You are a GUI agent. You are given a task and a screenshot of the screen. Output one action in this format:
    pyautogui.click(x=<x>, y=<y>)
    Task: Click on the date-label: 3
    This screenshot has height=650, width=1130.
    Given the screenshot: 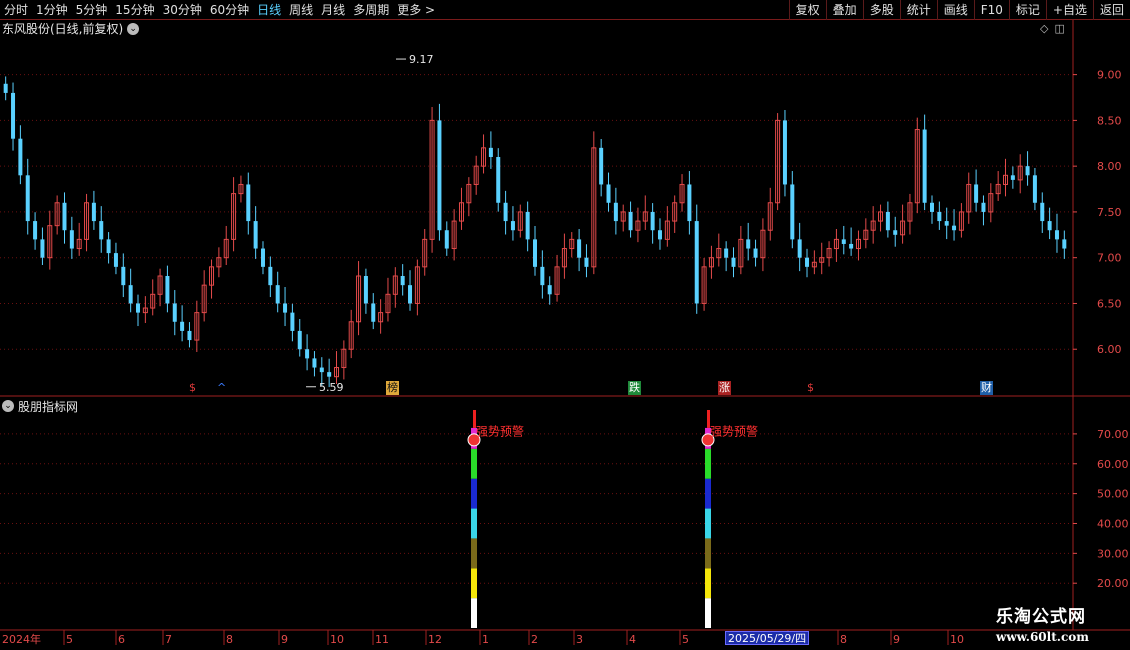 What is the action you would take?
    pyautogui.click(x=579, y=639)
    